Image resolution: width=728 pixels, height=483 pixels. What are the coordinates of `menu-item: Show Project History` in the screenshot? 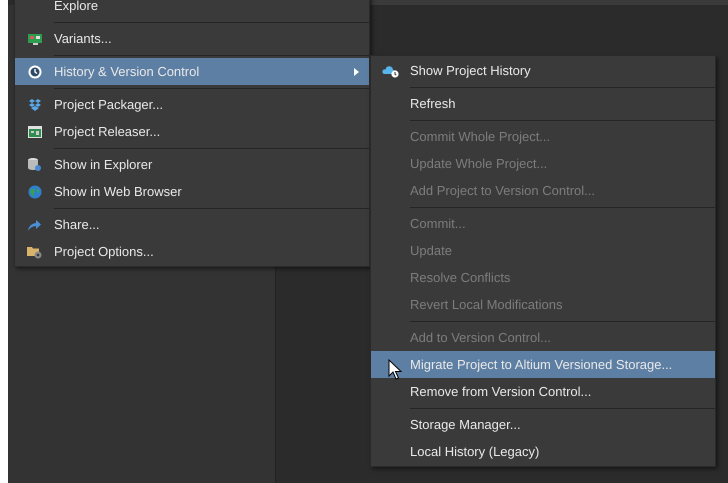 It's located at (543, 70).